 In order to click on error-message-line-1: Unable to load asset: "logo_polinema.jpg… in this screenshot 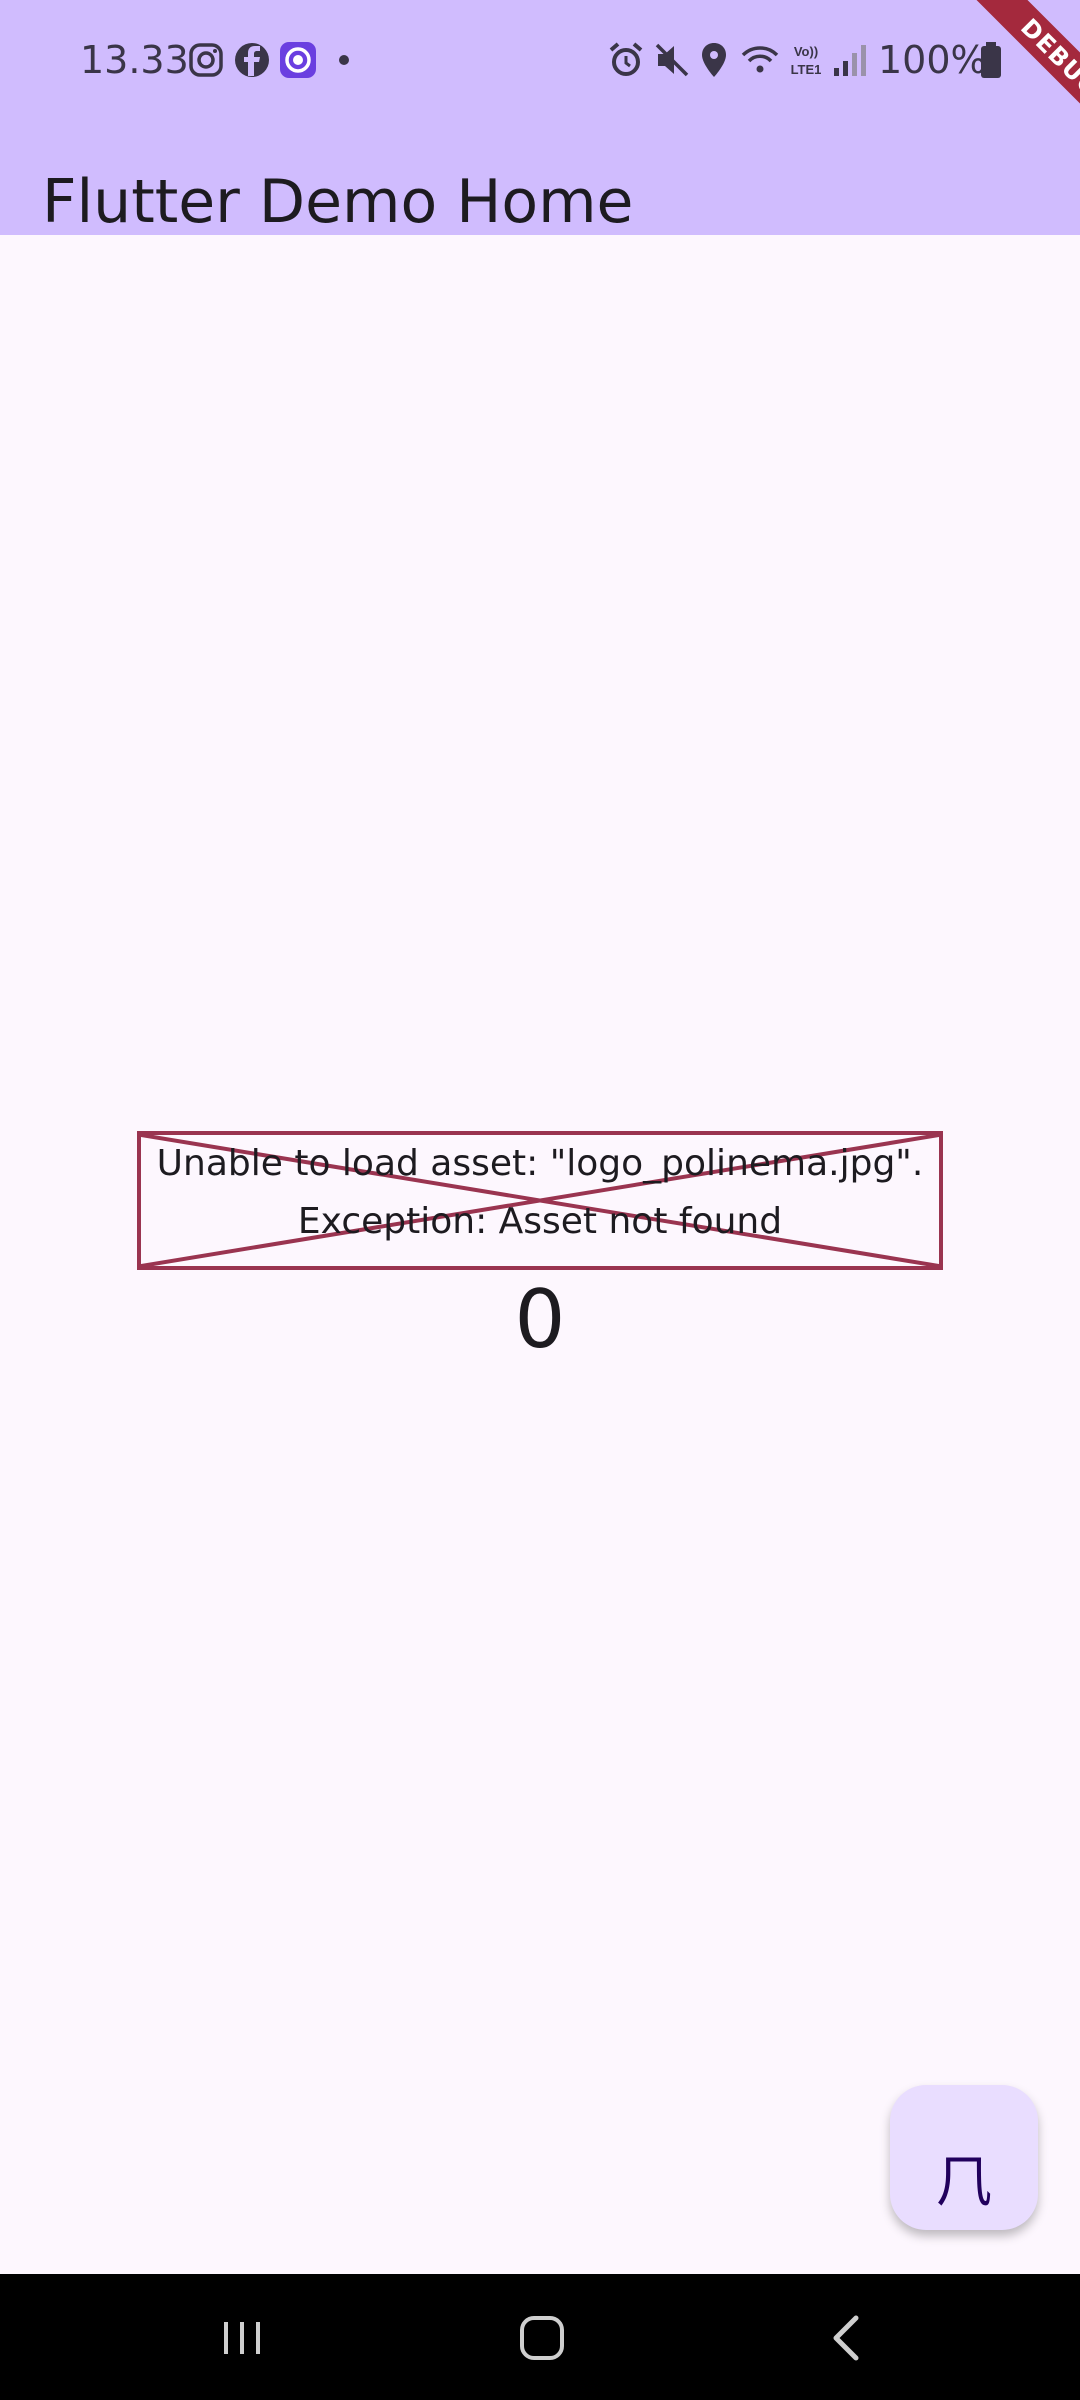, I will do `click(540, 1163)`.